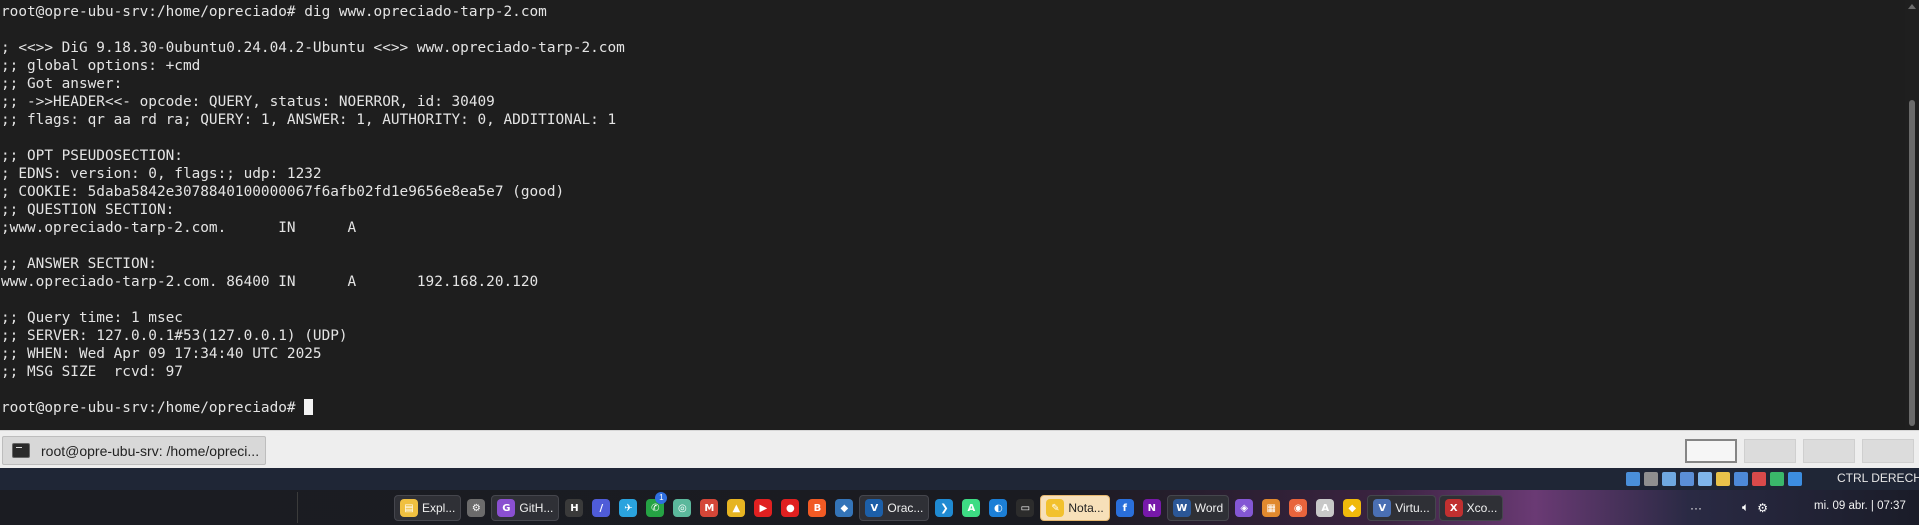 The image size is (1919, 525). I want to click on recording-icon, so click(1759, 479).